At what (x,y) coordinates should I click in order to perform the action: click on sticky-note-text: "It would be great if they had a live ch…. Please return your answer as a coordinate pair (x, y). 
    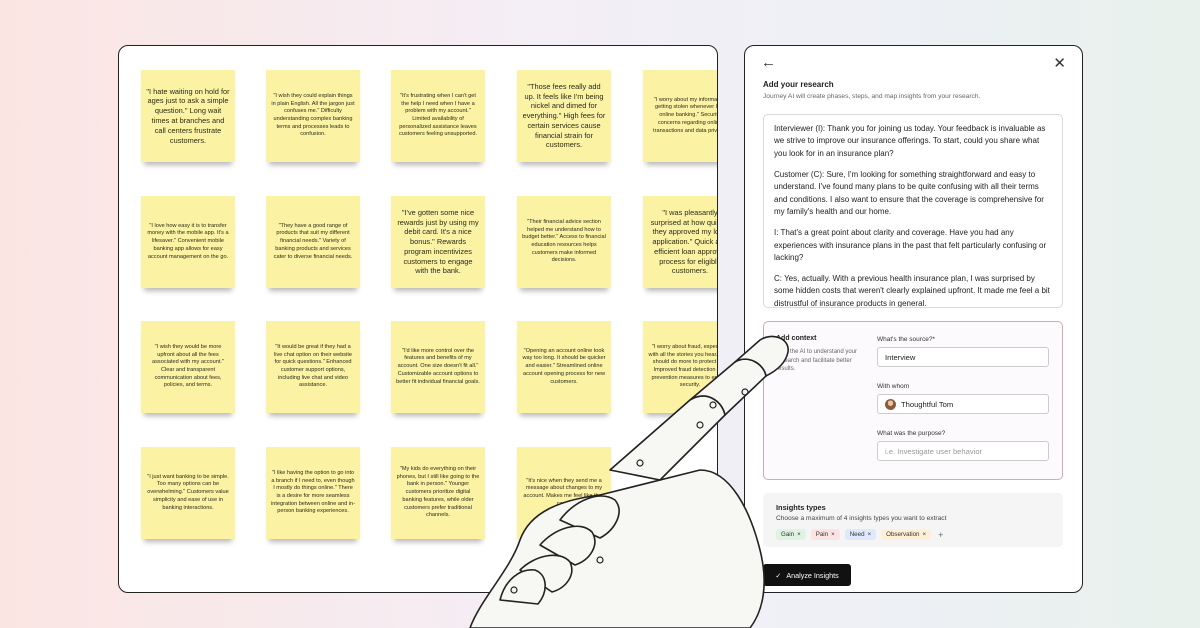
    Looking at the image, I should click on (313, 366).